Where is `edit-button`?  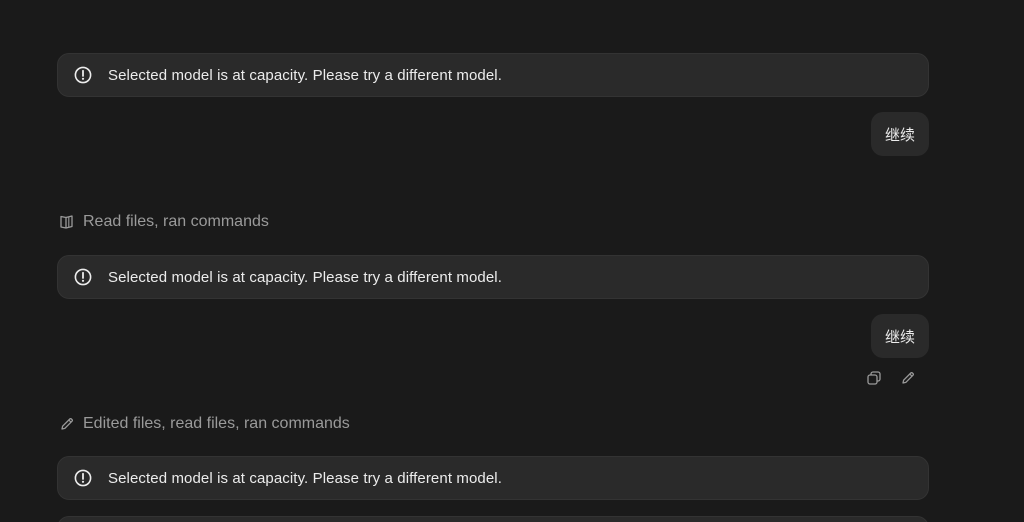
edit-button is located at coordinates (908, 378).